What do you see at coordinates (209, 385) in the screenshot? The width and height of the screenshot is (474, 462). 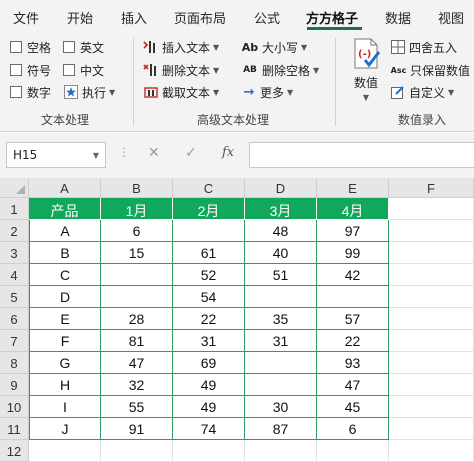 I see `cell-c9: 49` at bounding box center [209, 385].